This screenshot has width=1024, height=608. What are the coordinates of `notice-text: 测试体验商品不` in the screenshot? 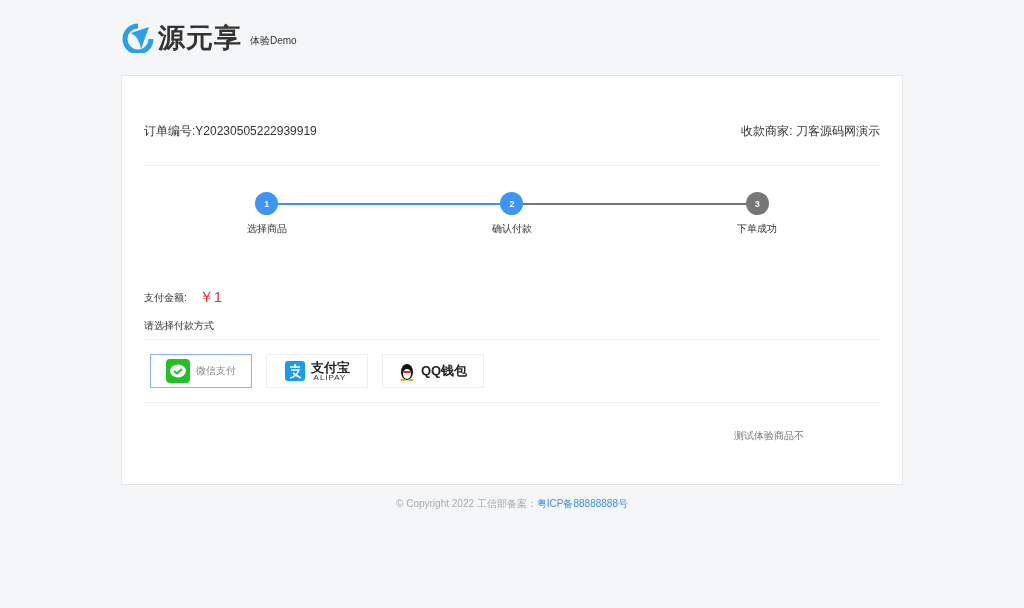 It's located at (769, 436).